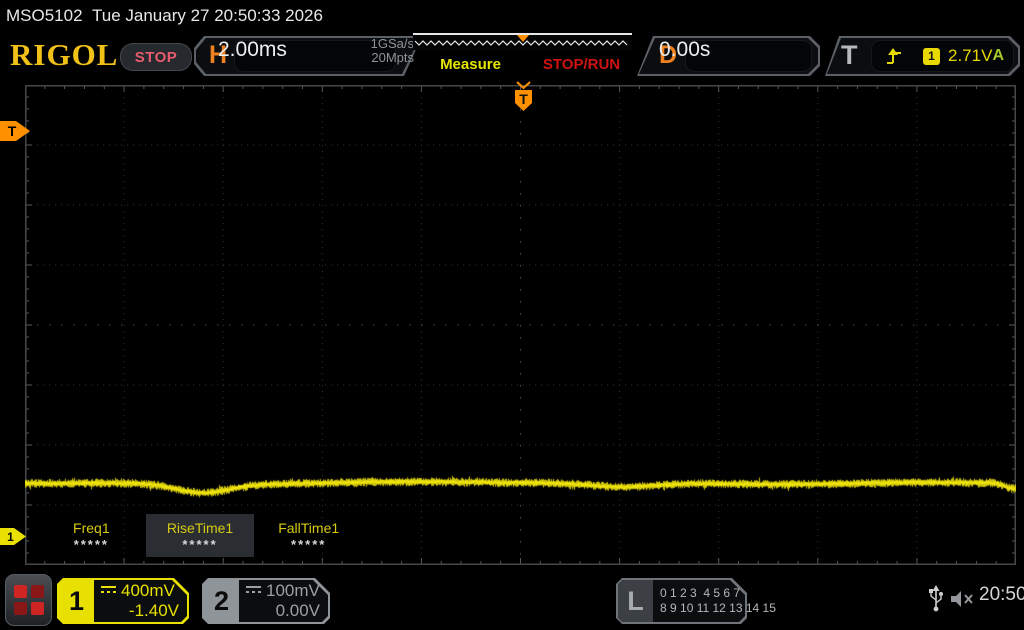 Image resolution: width=1024 pixels, height=630 pixels. I want to click on measurement-label: RiseTime1, so click(200, 527).